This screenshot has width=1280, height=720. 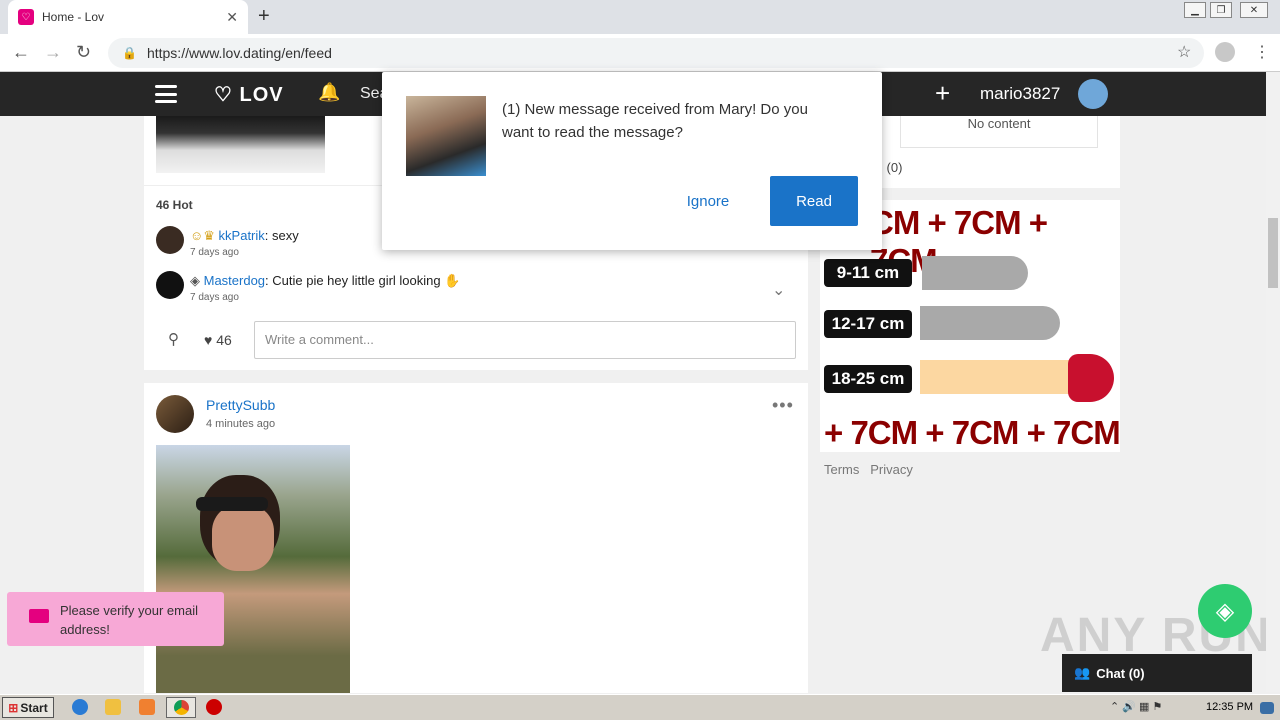 I want to click on tab-strip: ♡ Home - Lov ✕ + ▁ ❐ ✕, so click(x=640, y=17).